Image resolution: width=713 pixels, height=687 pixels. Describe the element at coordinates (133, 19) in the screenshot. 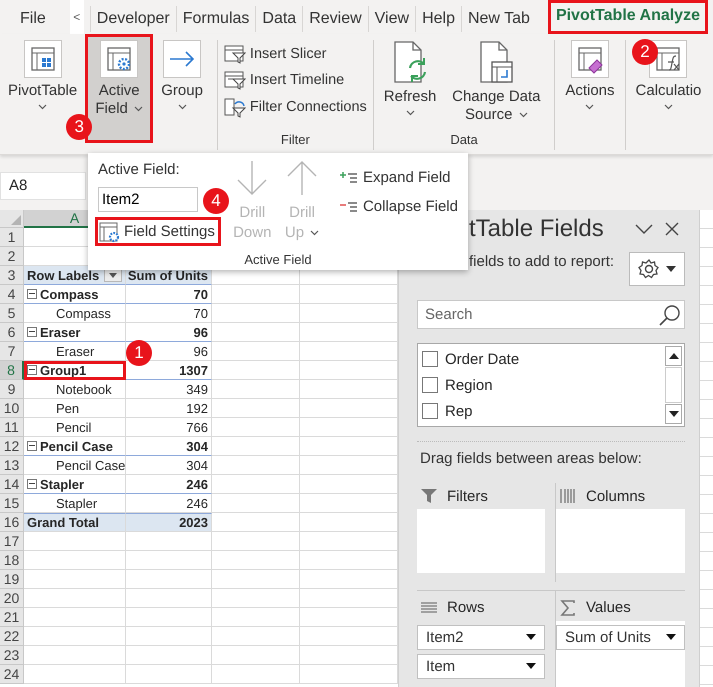

I see `ribbon-tab: Developer` at that location.